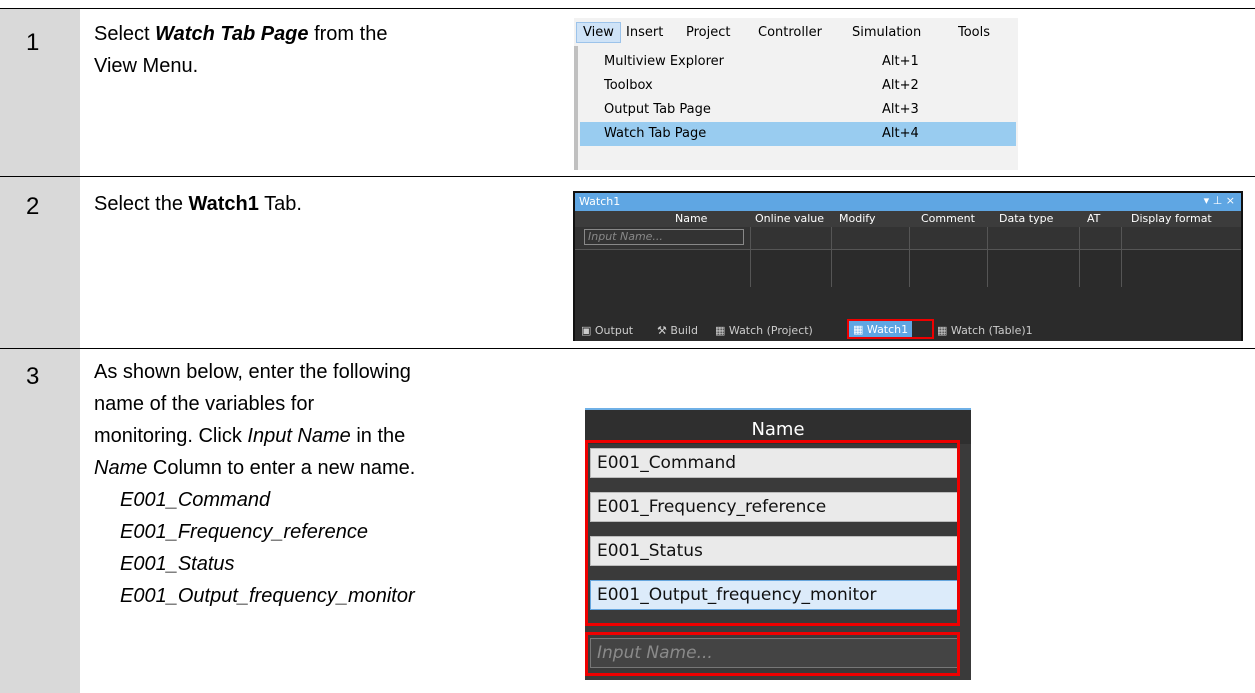 Image resolution: width=1255 pixels, height=693 pixels. What do you see at coordinates (281, 468) in the screenshot?
I see `step-text: Column to enter a new name.` at bounding box center [281, 468].